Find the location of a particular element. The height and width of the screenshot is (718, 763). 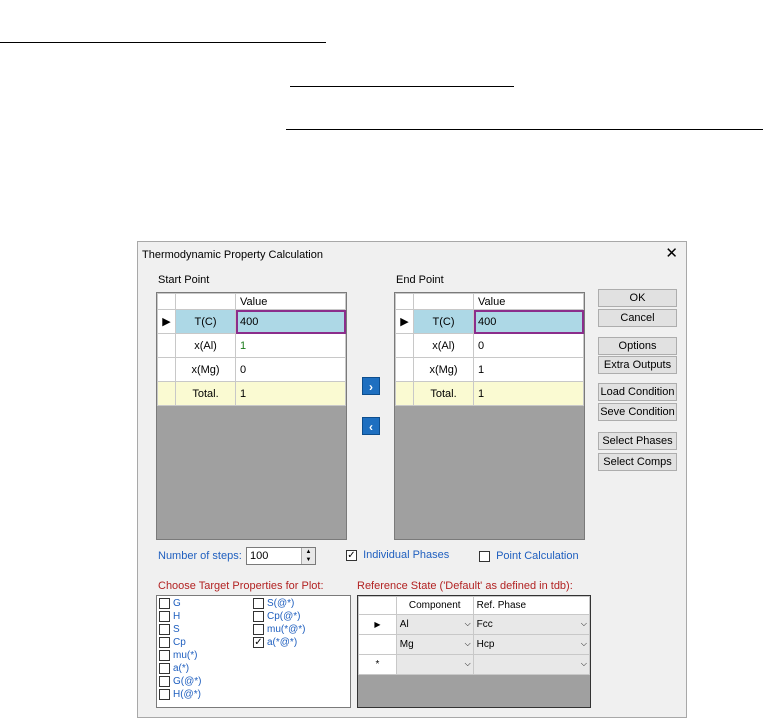

options-button: Options is located at coordinates (637, 346).